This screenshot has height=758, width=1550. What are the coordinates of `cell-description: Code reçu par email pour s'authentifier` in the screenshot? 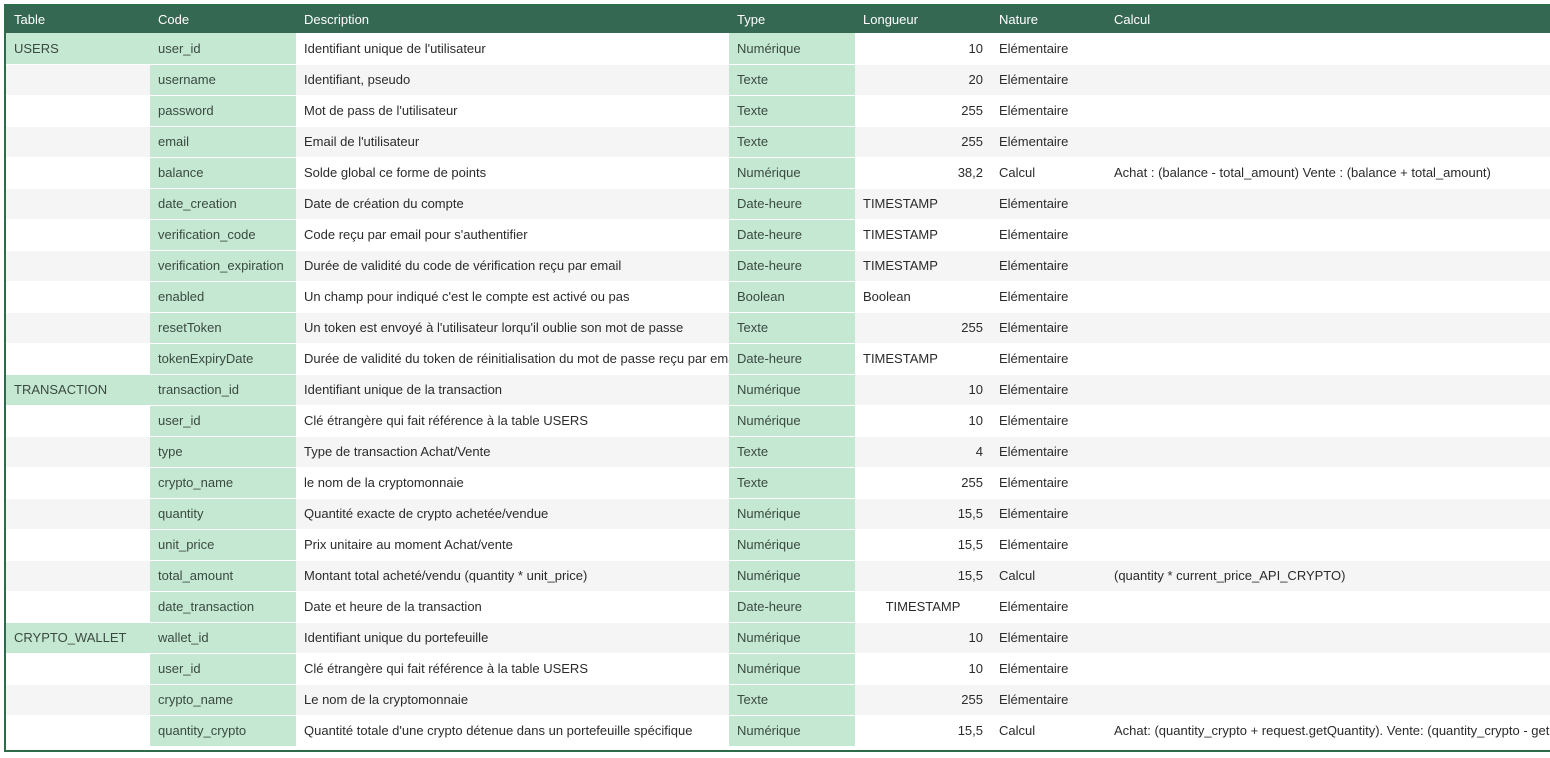 It's located at (512, 235).